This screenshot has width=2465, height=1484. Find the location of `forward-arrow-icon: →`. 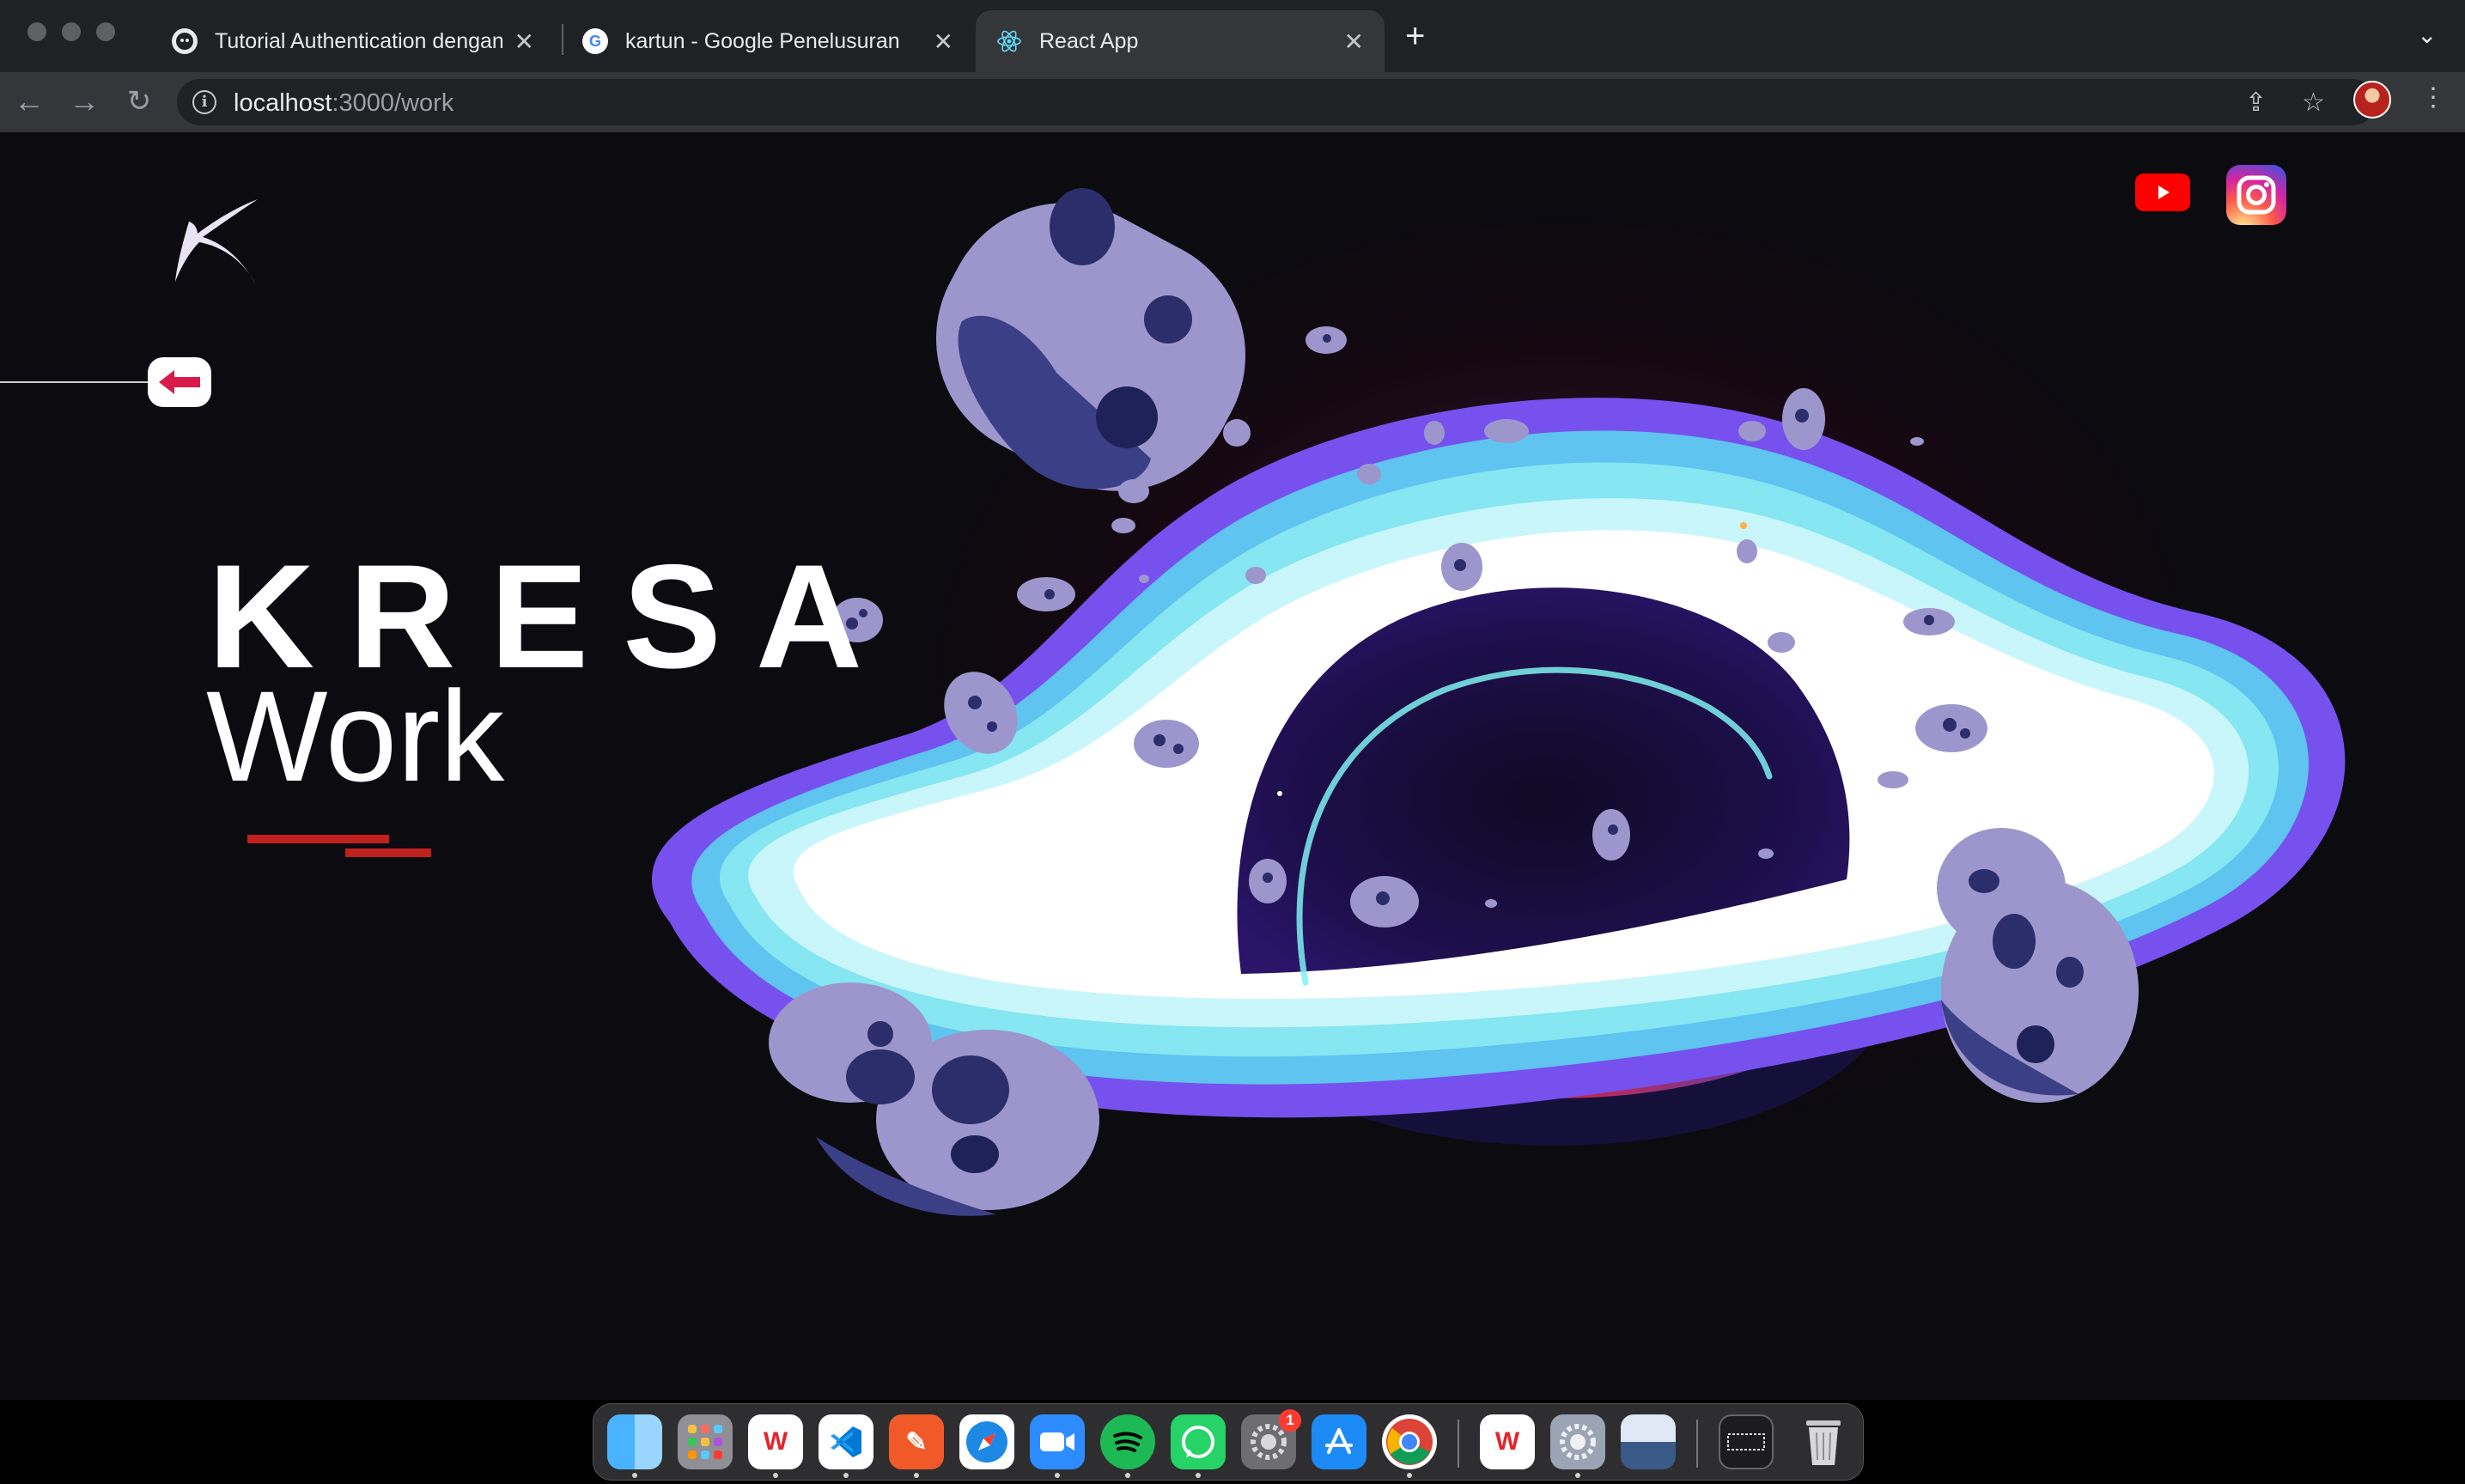

forward-arrow-icon: → is located at coordinates (84, 101).